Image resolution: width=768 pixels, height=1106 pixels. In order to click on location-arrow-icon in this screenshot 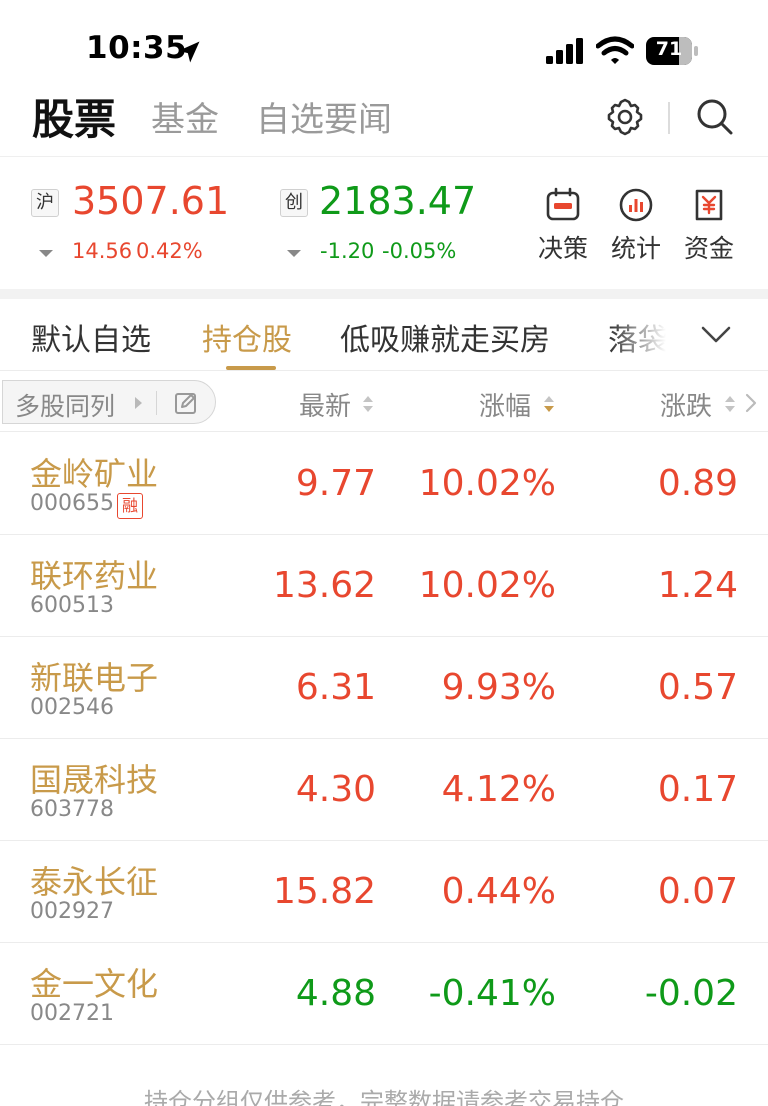, I will do `click(189, 52)`.